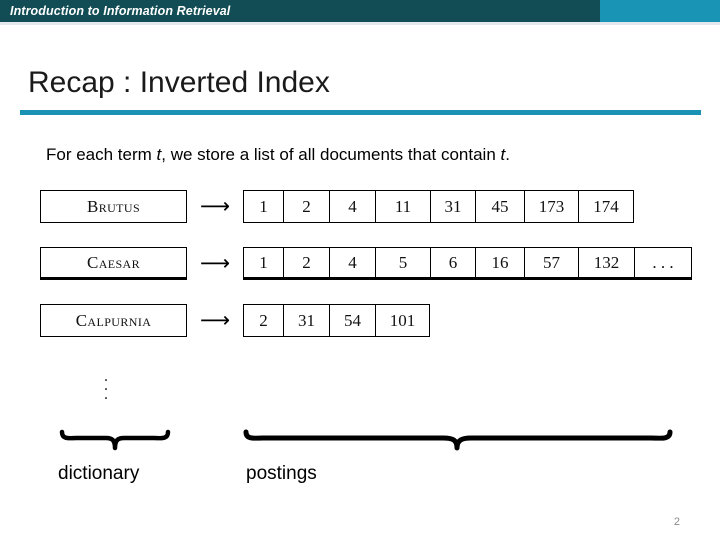  I want to click on posting-cell-ellipsis: . . ., so click(663, 263).